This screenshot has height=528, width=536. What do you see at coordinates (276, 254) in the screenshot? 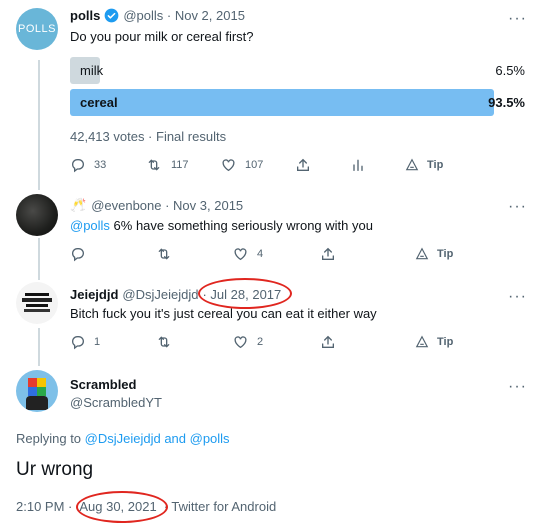
I see `like-button: 4` at bounding box center [276, 254].